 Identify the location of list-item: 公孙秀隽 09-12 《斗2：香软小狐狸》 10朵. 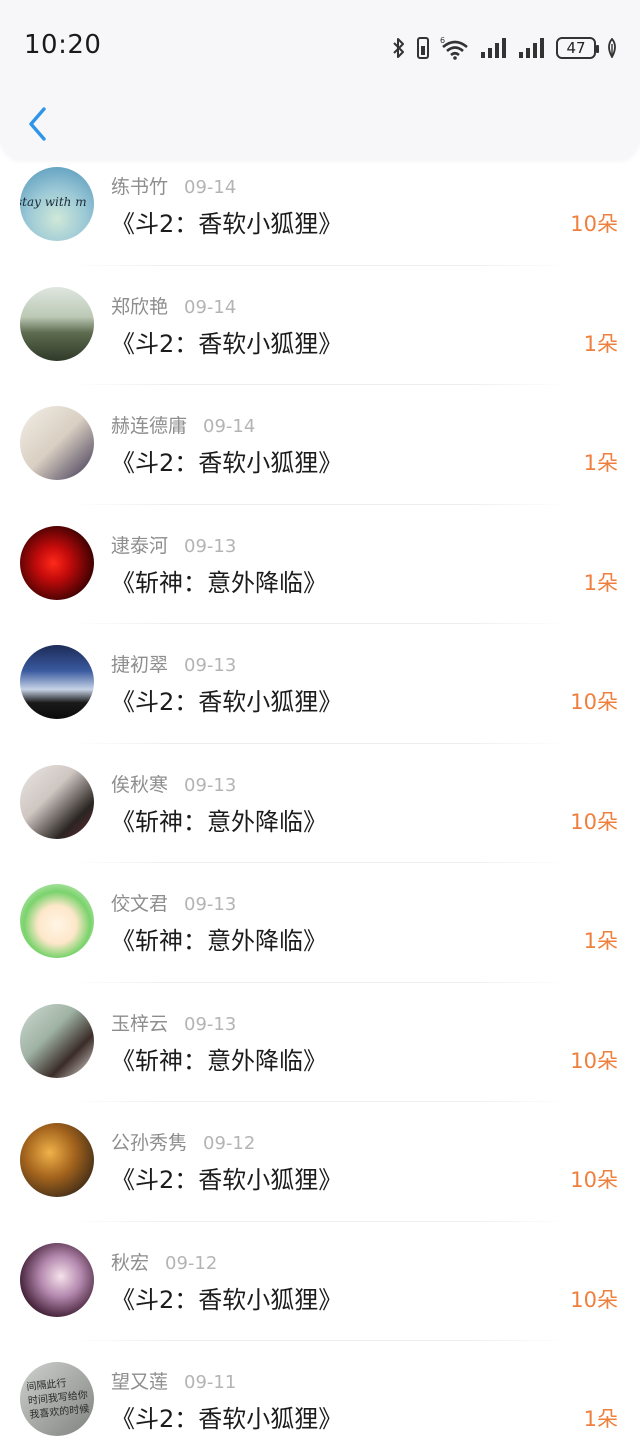
(320, 1176).